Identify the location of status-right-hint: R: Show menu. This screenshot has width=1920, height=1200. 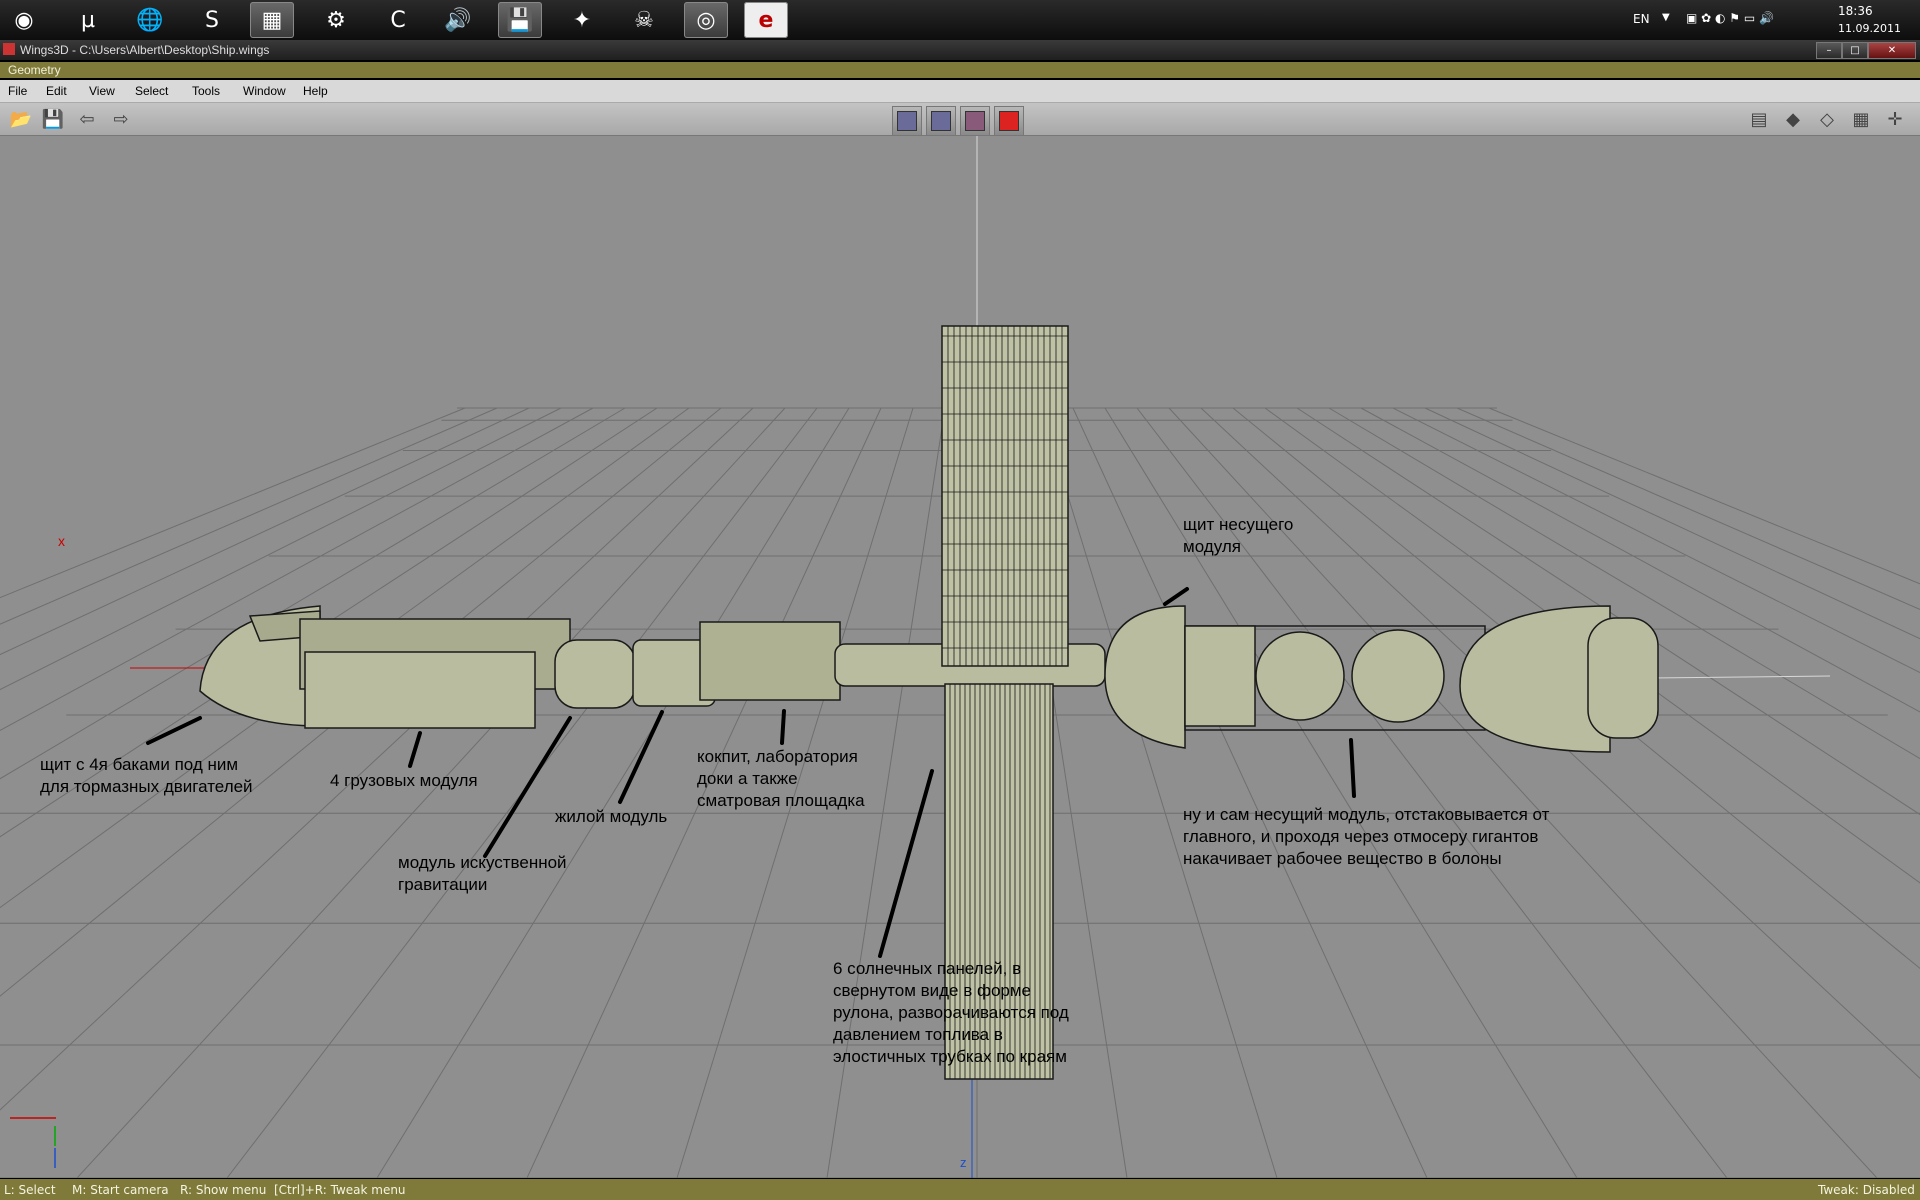
(223, 1190).